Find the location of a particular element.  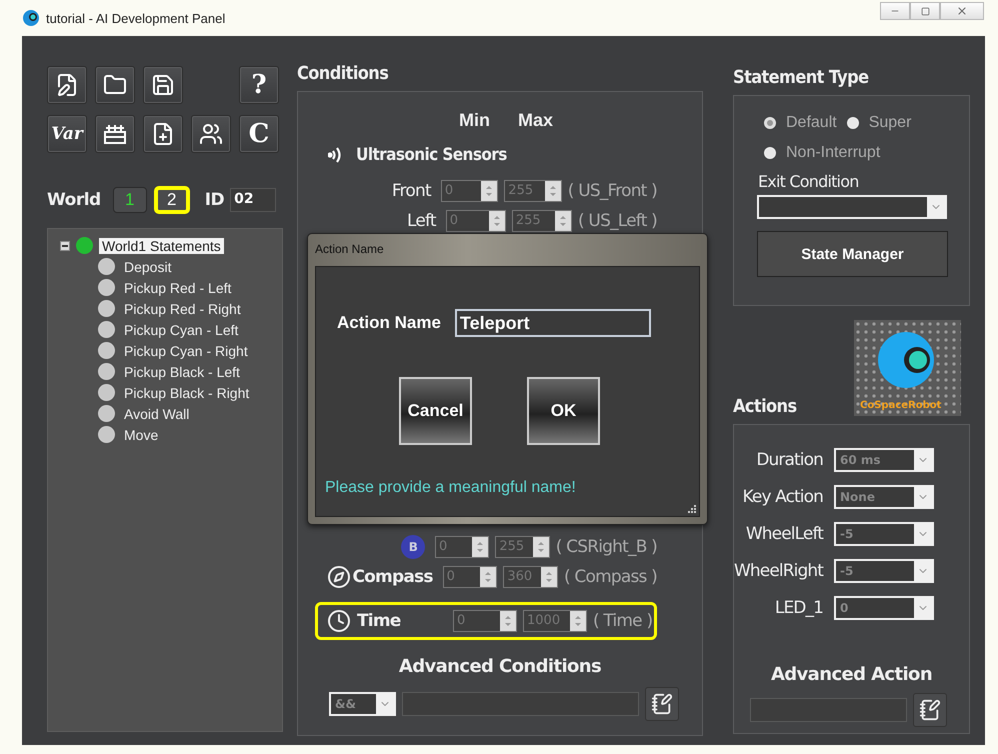

app-logo-icon is located at coordinates (31, 18).